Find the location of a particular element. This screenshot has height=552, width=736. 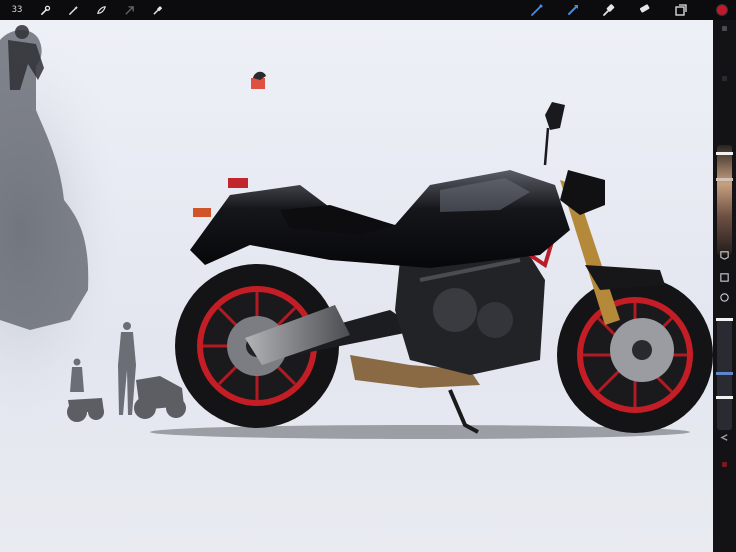

left-toolbar-group: ЗЗ is located at coordinates (83, 10).